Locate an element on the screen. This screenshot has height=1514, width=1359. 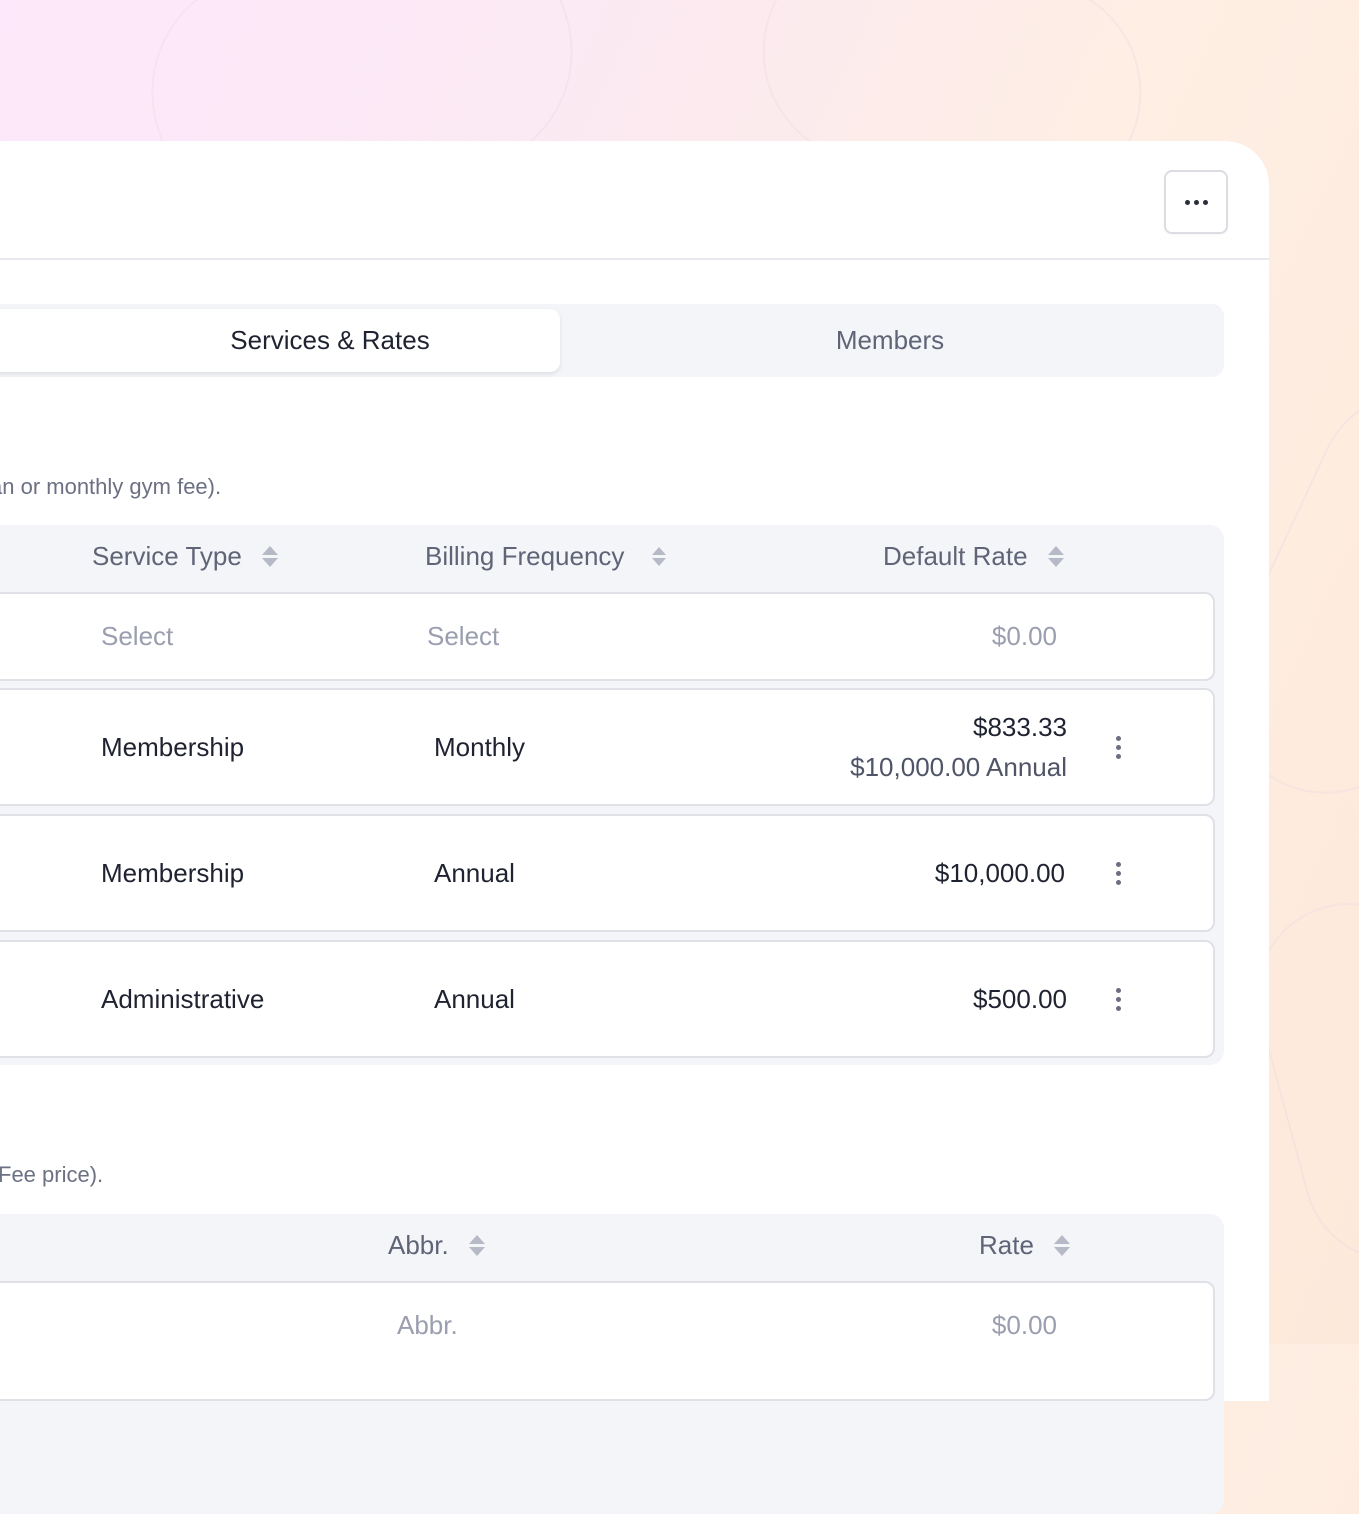
table-row: Membership Annual $10,000.00 is located at coordinates (607, 873).